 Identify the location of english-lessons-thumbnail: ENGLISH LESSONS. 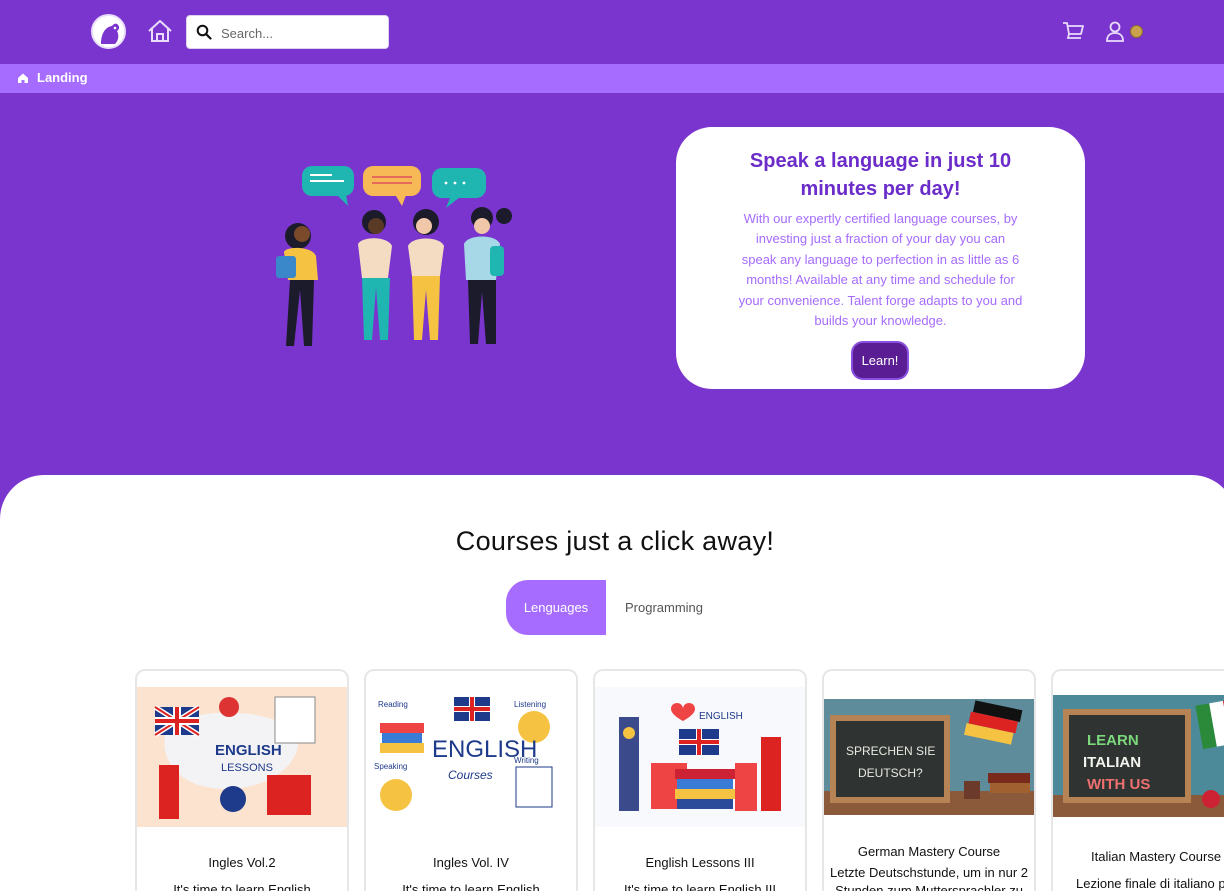
(242, 757).